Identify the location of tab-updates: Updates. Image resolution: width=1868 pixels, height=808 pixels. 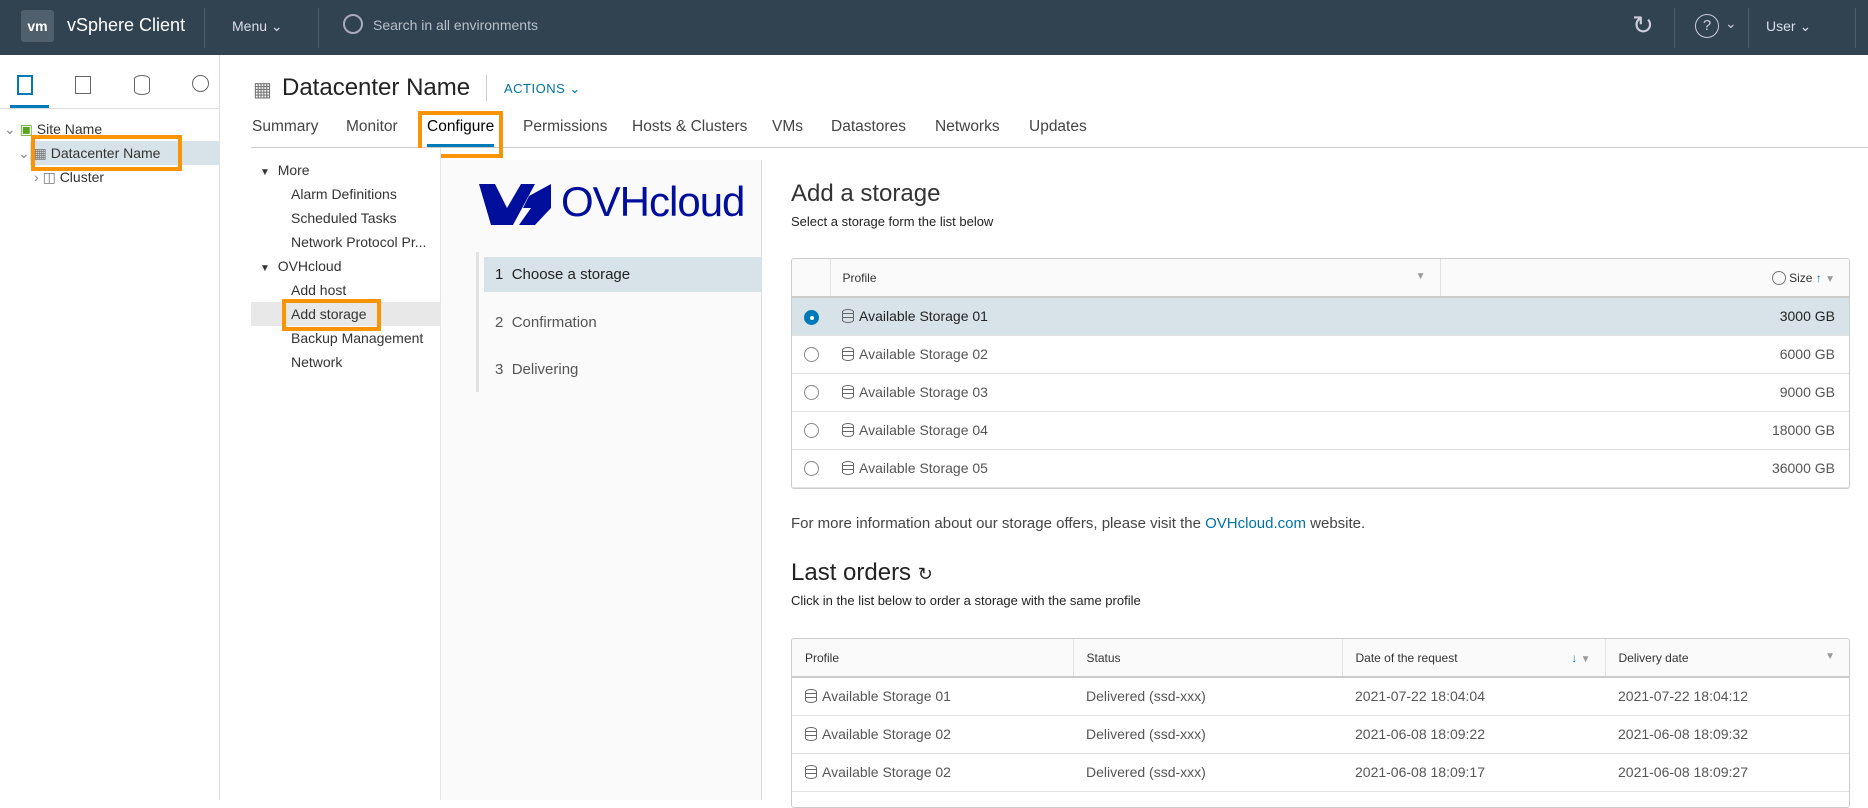
(1058, 127).